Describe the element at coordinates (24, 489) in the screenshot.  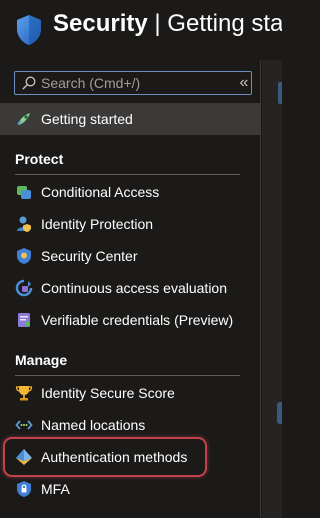
I see `mfa-shield-icon` at that location.